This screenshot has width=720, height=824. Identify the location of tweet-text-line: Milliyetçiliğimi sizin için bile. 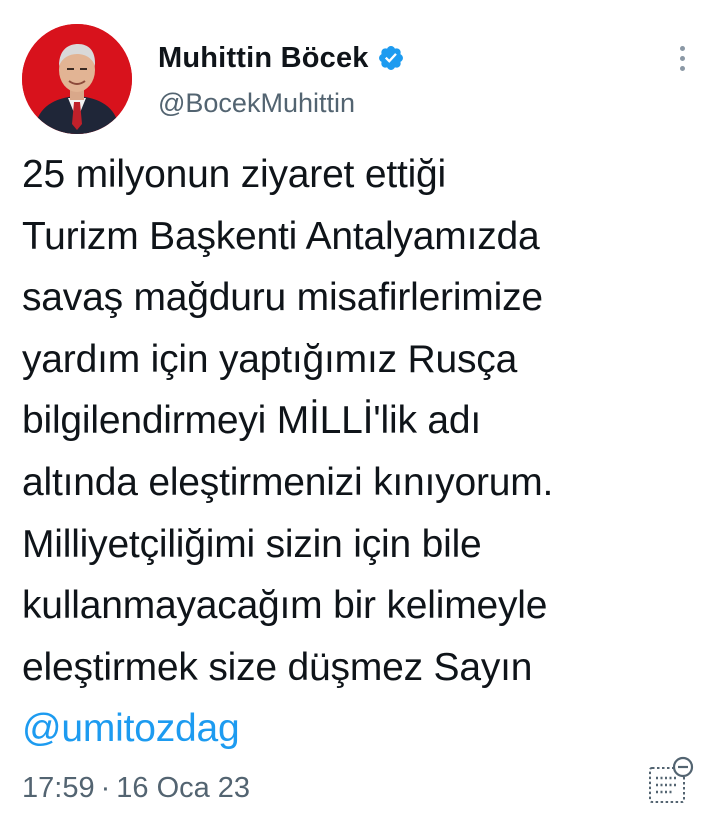
(252, 544).